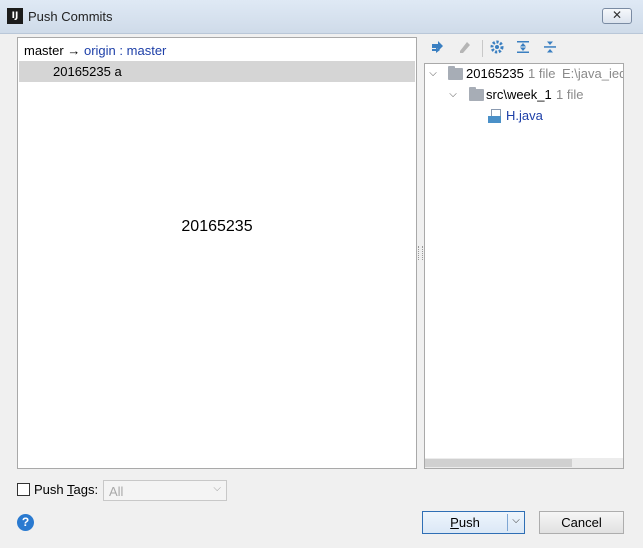  What do you see at coordinates (497, 48) in the screenshot?
I see `settings-icon` at bounding box center [497, 48].